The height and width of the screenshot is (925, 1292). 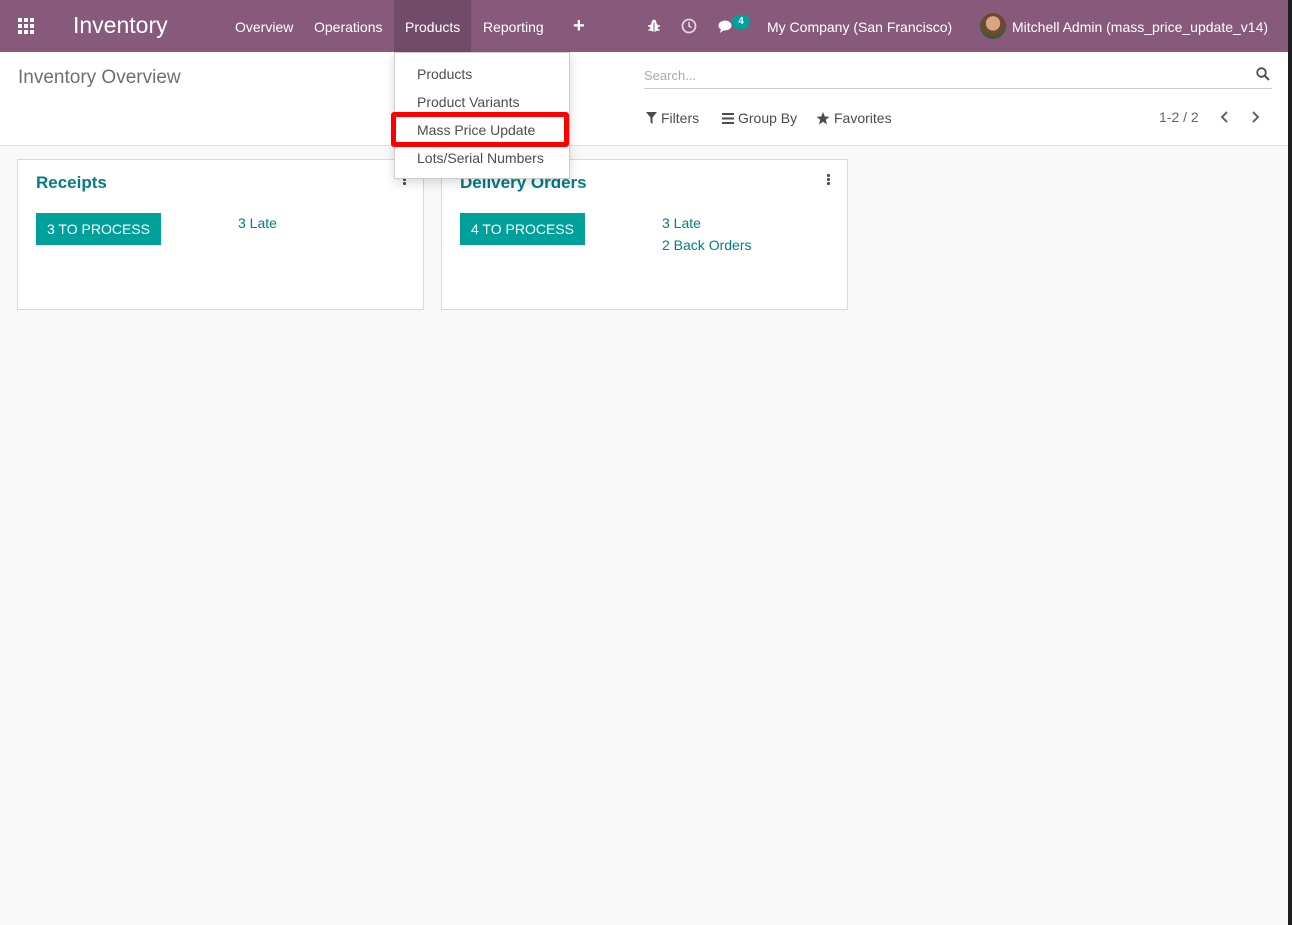 What do you see at coordinates (27, 26) in the screenshot?
I see `apps-grid-icon` at bounding box center [27, 26].